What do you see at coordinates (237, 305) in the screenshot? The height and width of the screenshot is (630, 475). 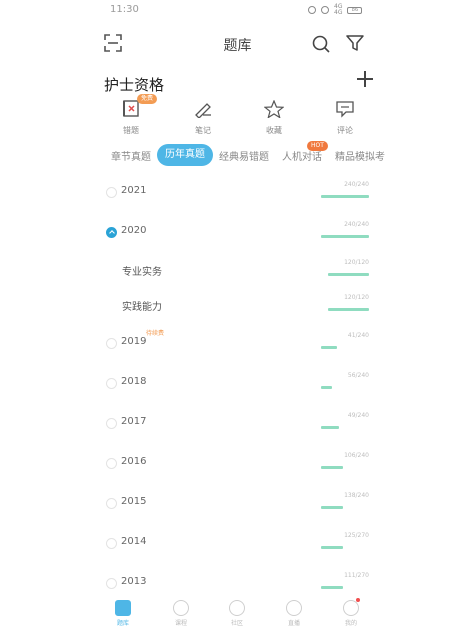 I see `paper-row: 实践能力 120/120` at bounding box center [237, 305].